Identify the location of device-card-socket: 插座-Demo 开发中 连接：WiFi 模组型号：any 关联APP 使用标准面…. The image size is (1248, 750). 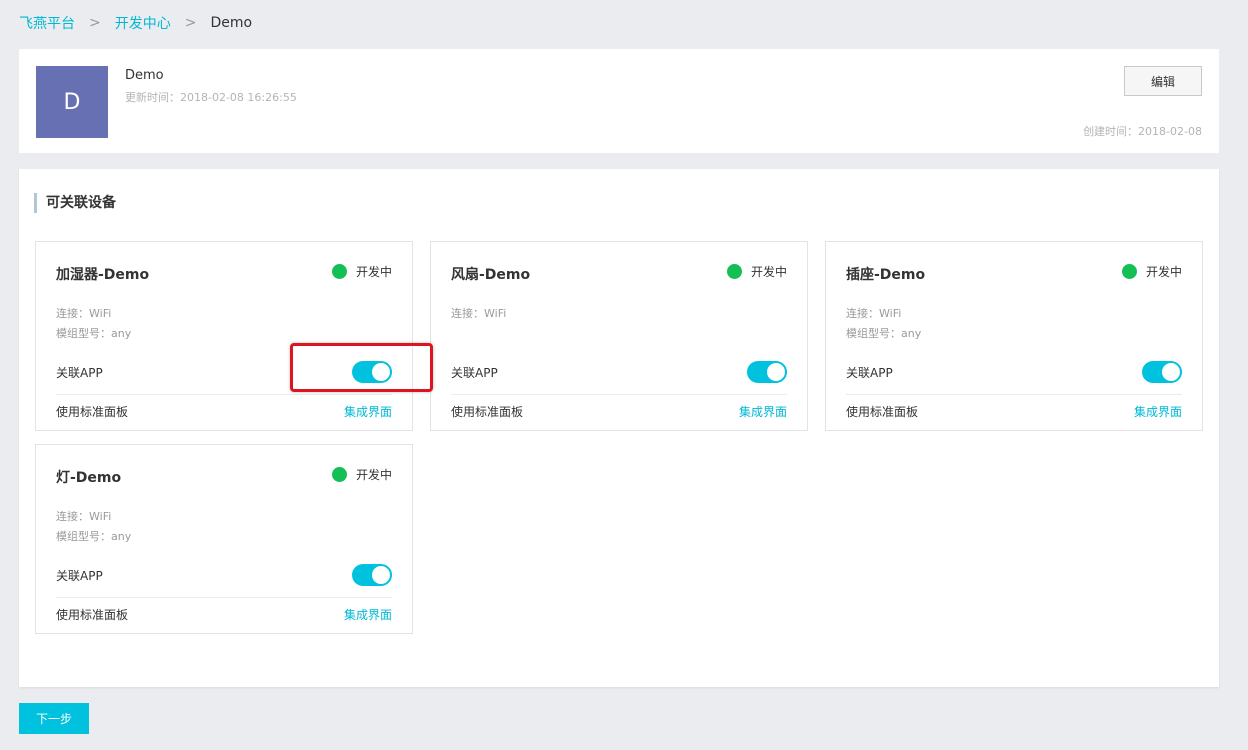
(1014, 336).